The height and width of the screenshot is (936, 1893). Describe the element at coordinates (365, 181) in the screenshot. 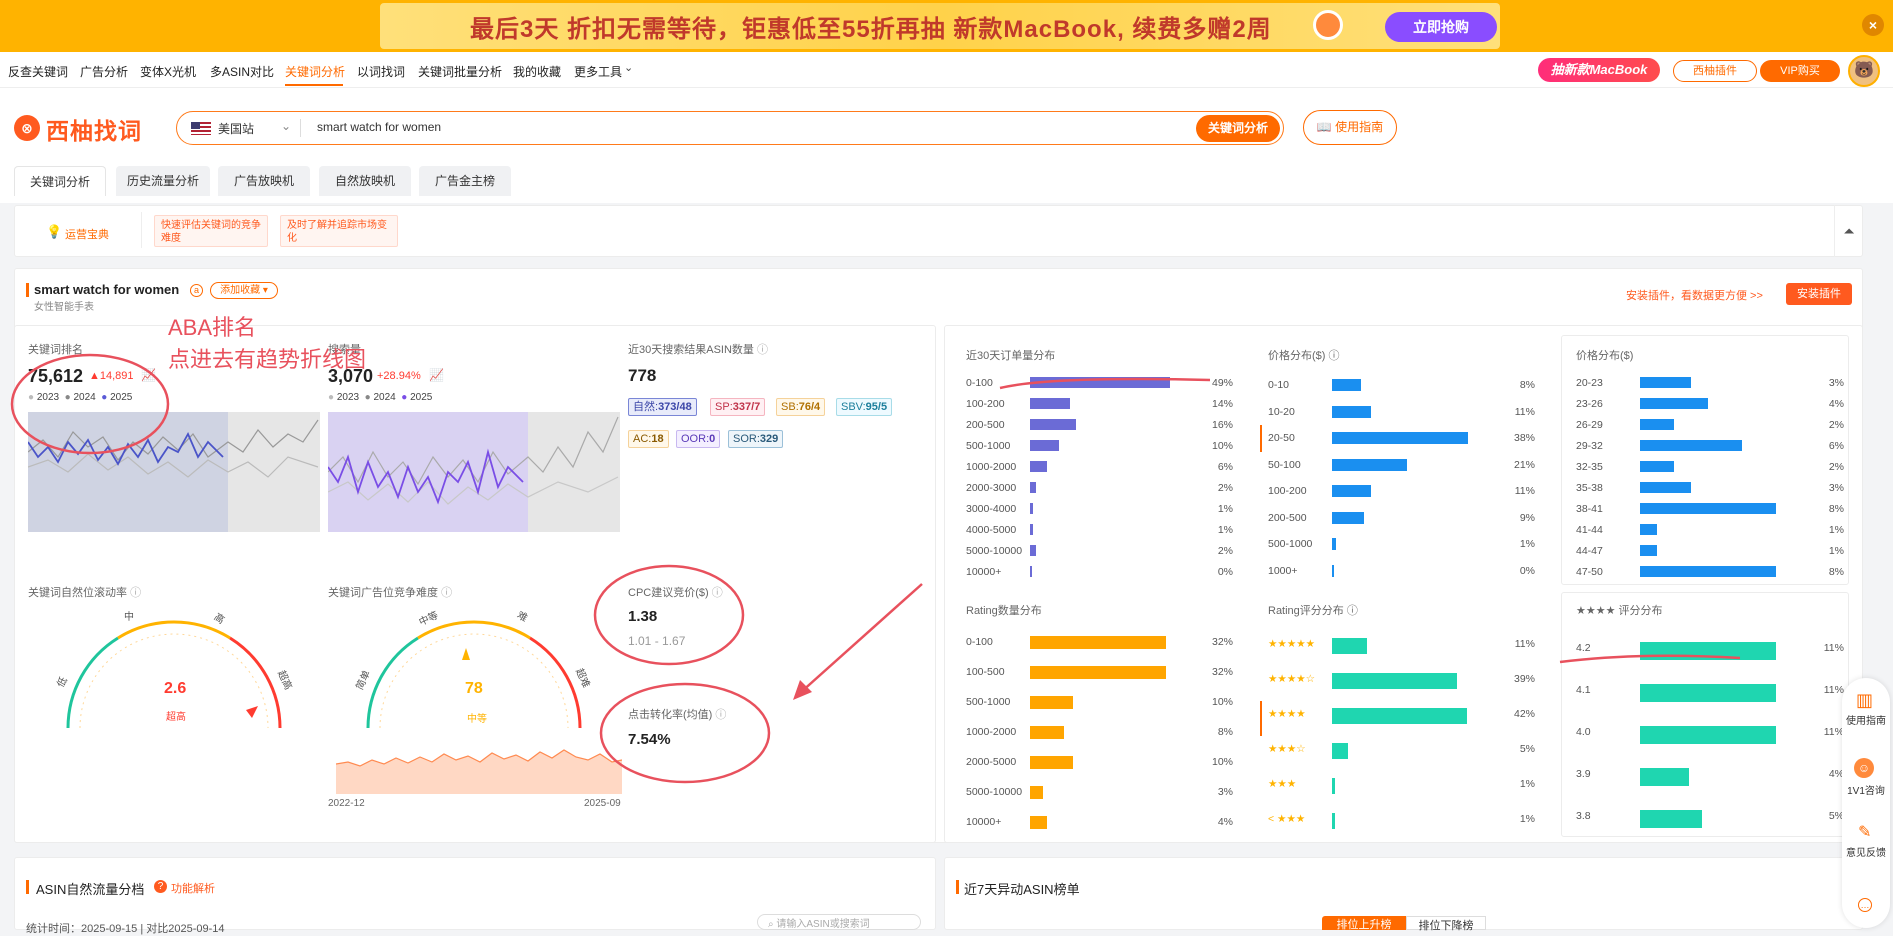

I see `tab-natural-player: 自然放映机` at that location.